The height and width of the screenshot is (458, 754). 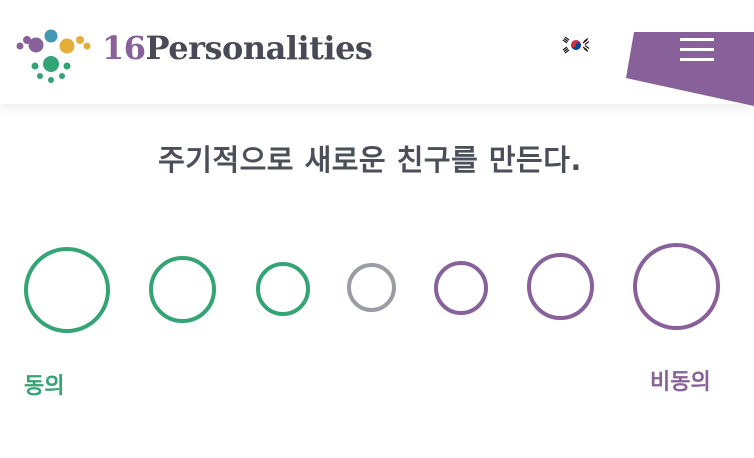 I want to click on hamburger-menu-icon, so click(x=690, y=69).